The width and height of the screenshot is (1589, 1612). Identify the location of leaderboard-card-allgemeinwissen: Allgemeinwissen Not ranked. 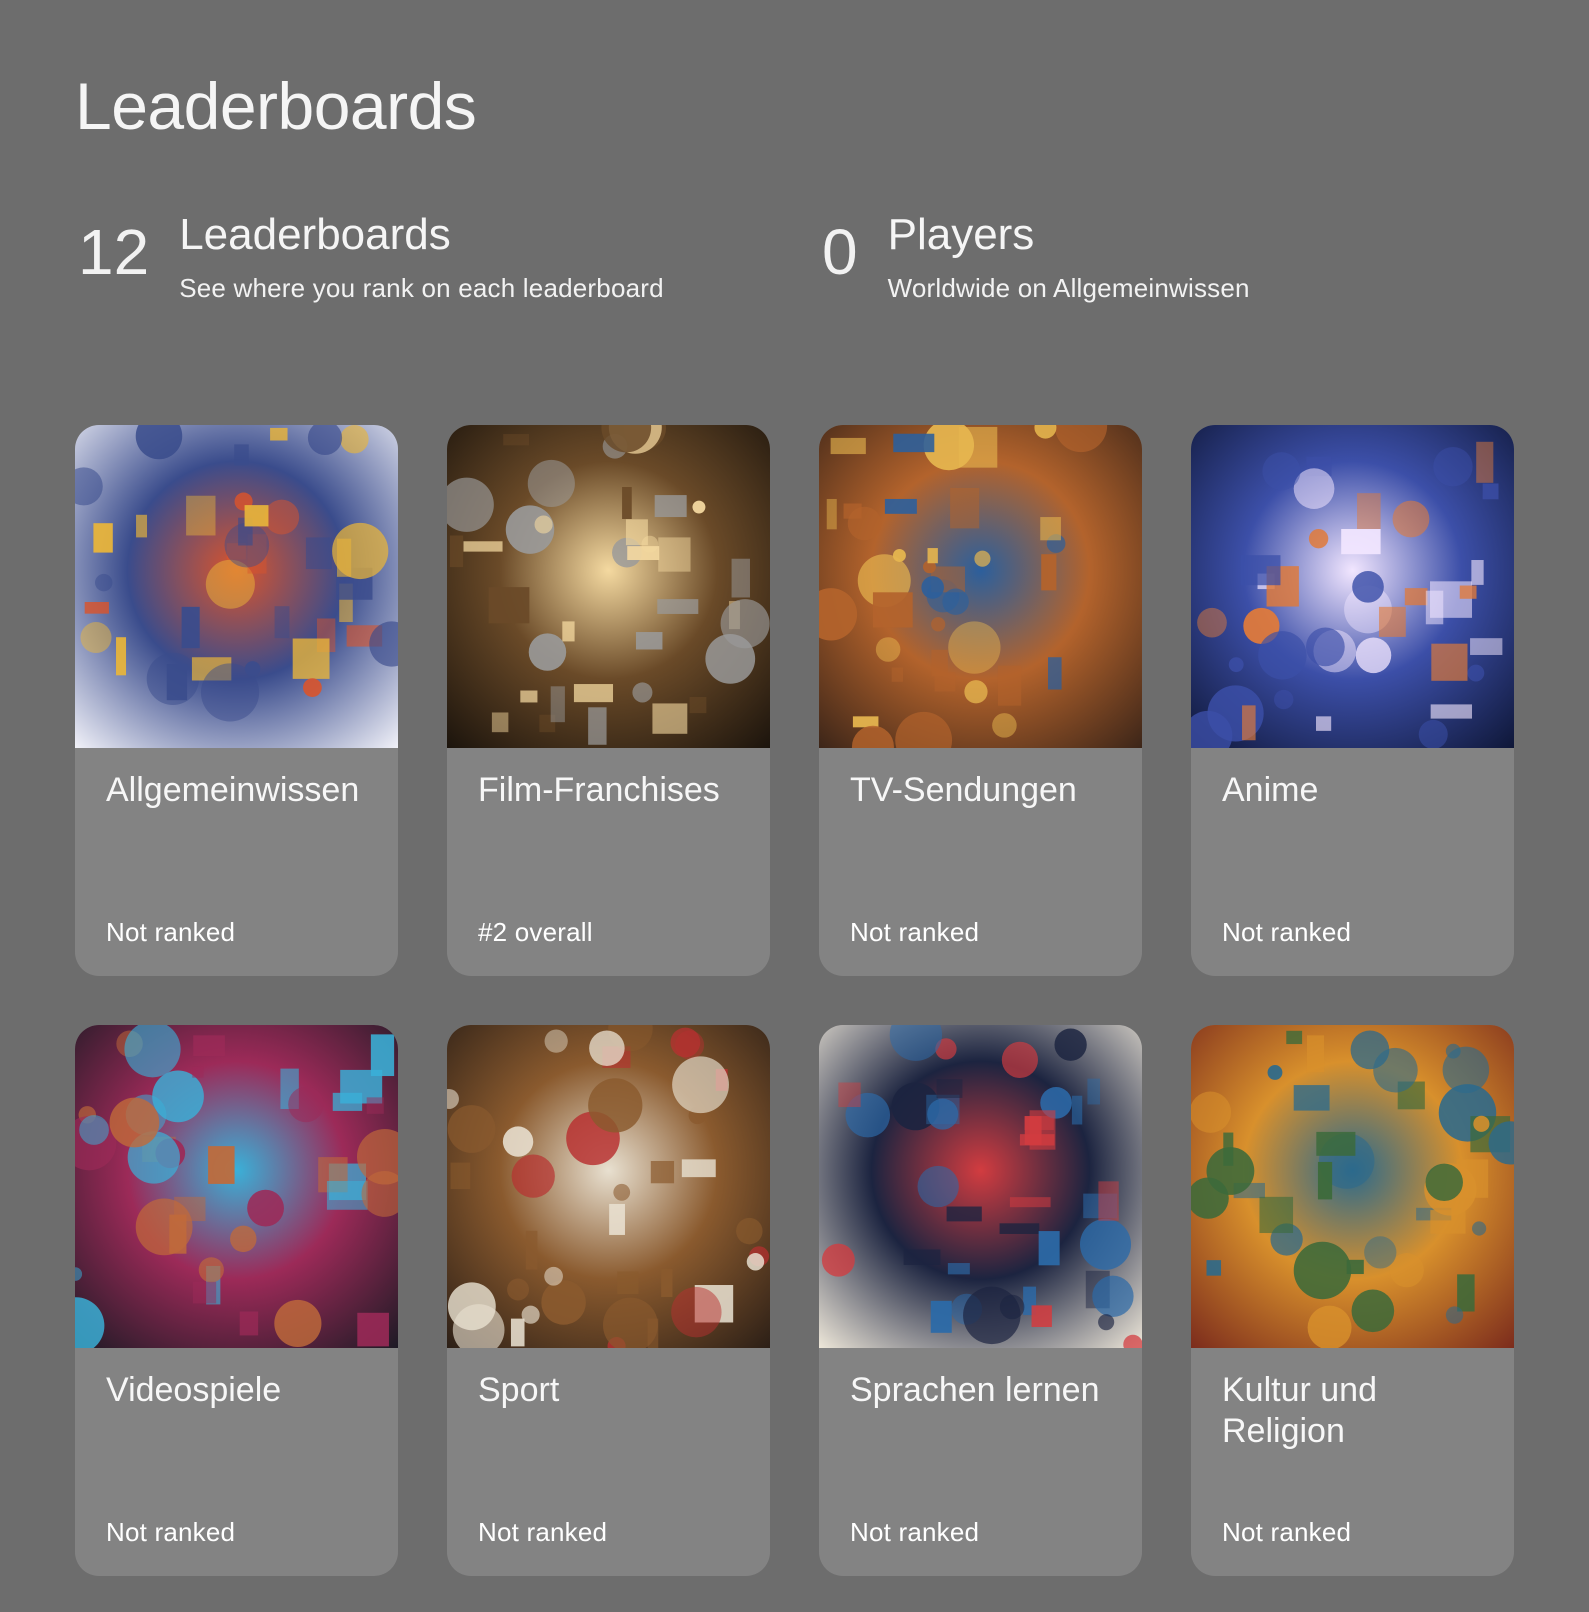
(236, 700).